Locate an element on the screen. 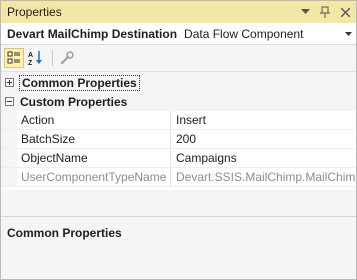 This screenshot has width=357, height=280. object-name: Devart MailChimp Destination is located at coordinates (92, 33).